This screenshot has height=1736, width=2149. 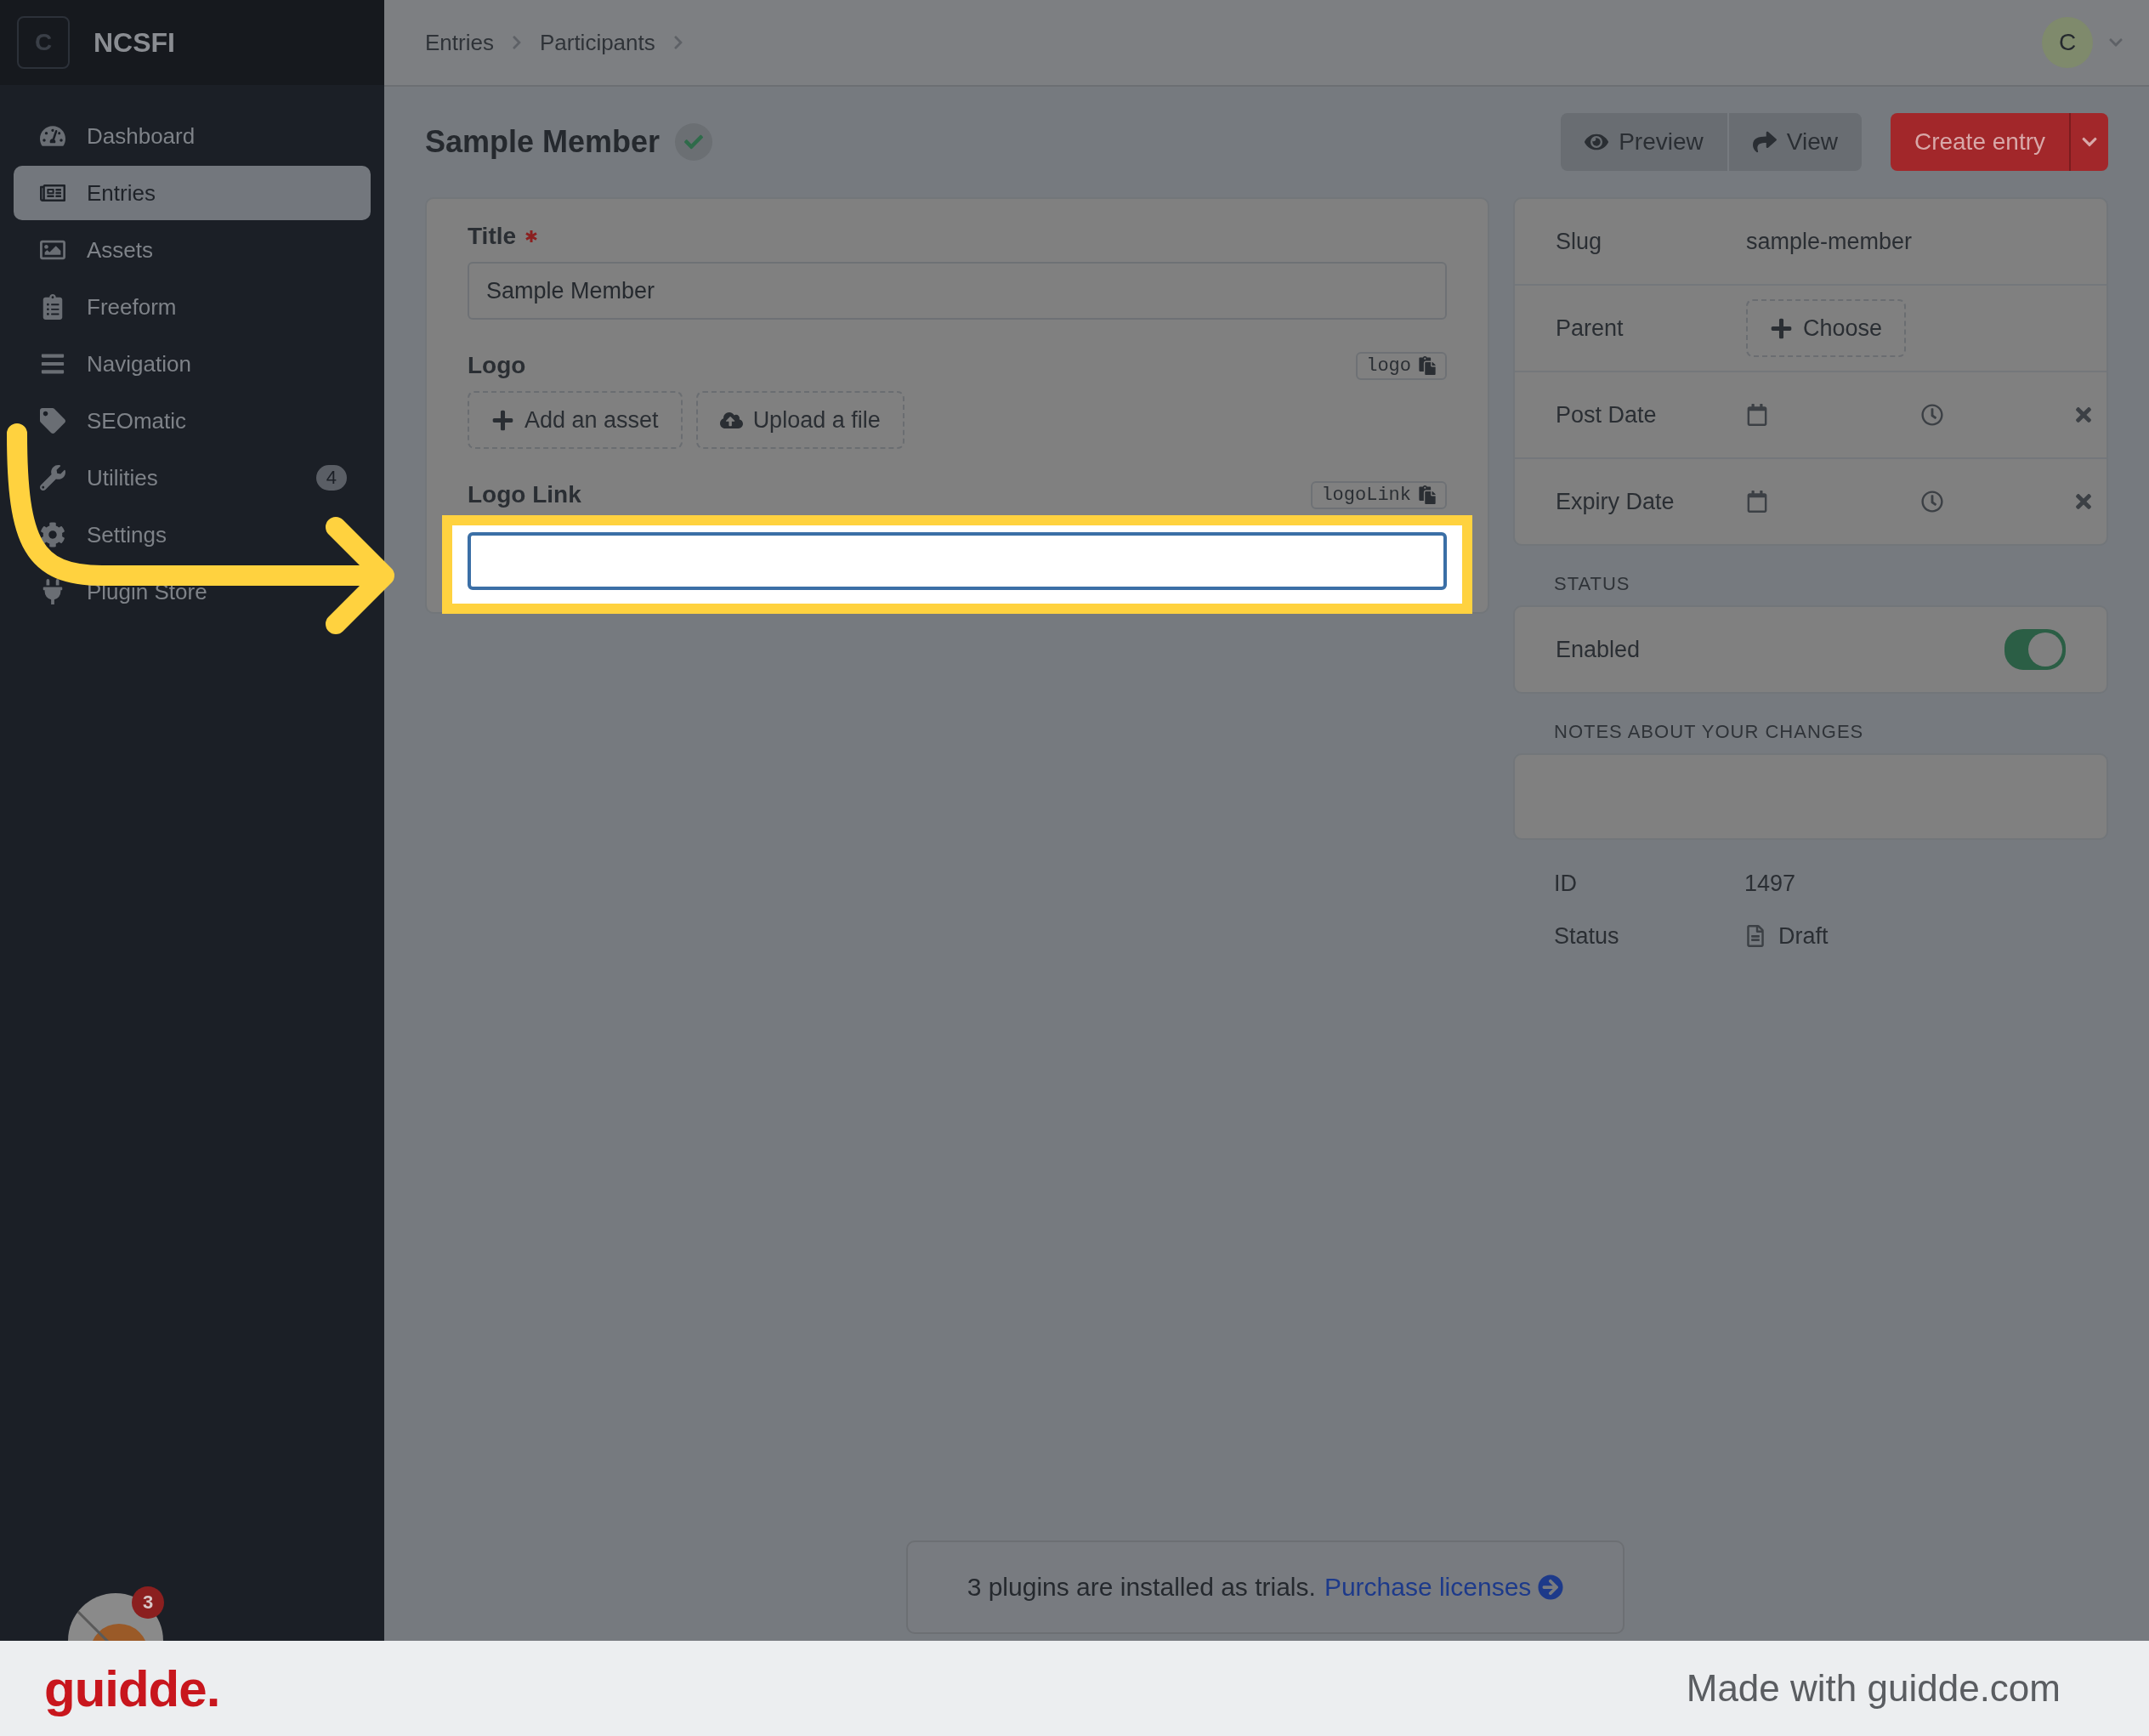 What do you see at coordinates (497, 366) in the screenshot?
I see `field-label: Logo` at bounding box center [497, 366].